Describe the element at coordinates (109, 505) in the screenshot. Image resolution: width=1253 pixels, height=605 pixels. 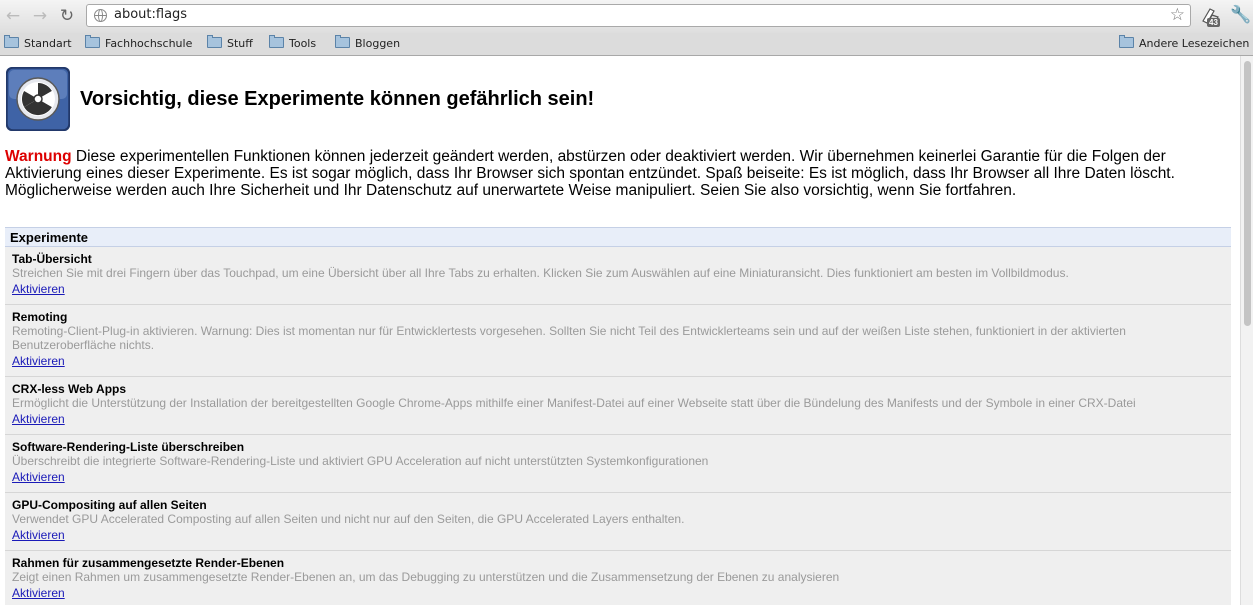
I see `experiment-name: GPU-Compositing auf allen Seiten` at that location.